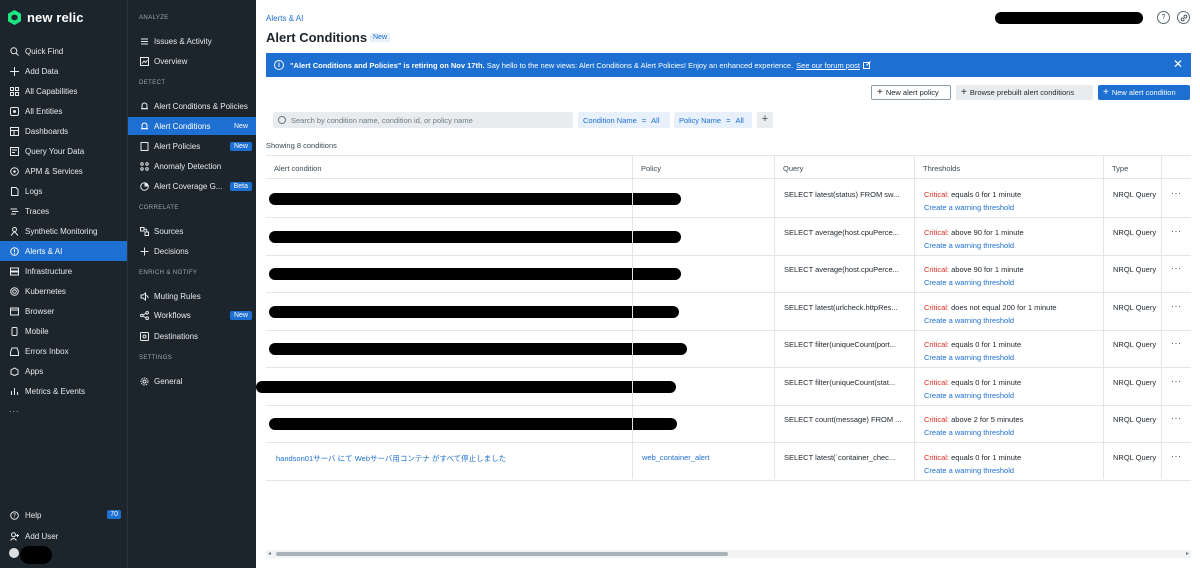 The height and width of the screenshot is (568, 1200). Describe the element at coordinates (63, 211) in the screenshot. I see `nav-item-traces: Traces` at that location.